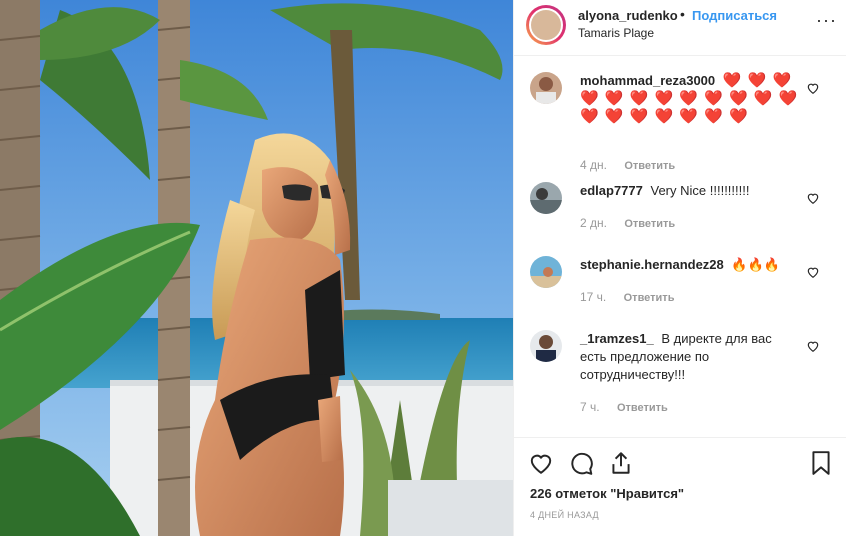 The width and height of the screenshot is (846, 536). What do you see at coordinates (541, 463) in the screenshot?
I see `heart-icon` at bounding box center [541, 463].